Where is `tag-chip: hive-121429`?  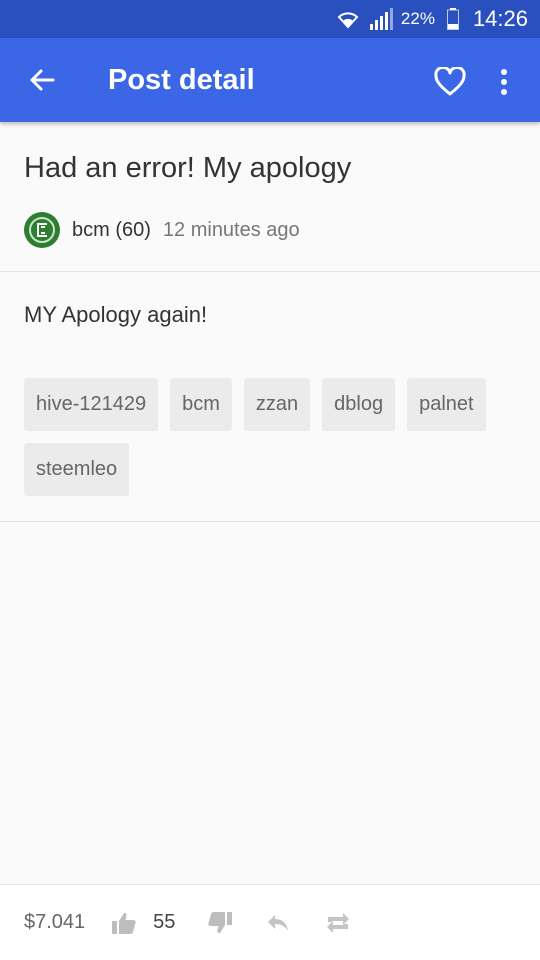
tag-chip: hive-121429 is located at coordinates (91, 404).